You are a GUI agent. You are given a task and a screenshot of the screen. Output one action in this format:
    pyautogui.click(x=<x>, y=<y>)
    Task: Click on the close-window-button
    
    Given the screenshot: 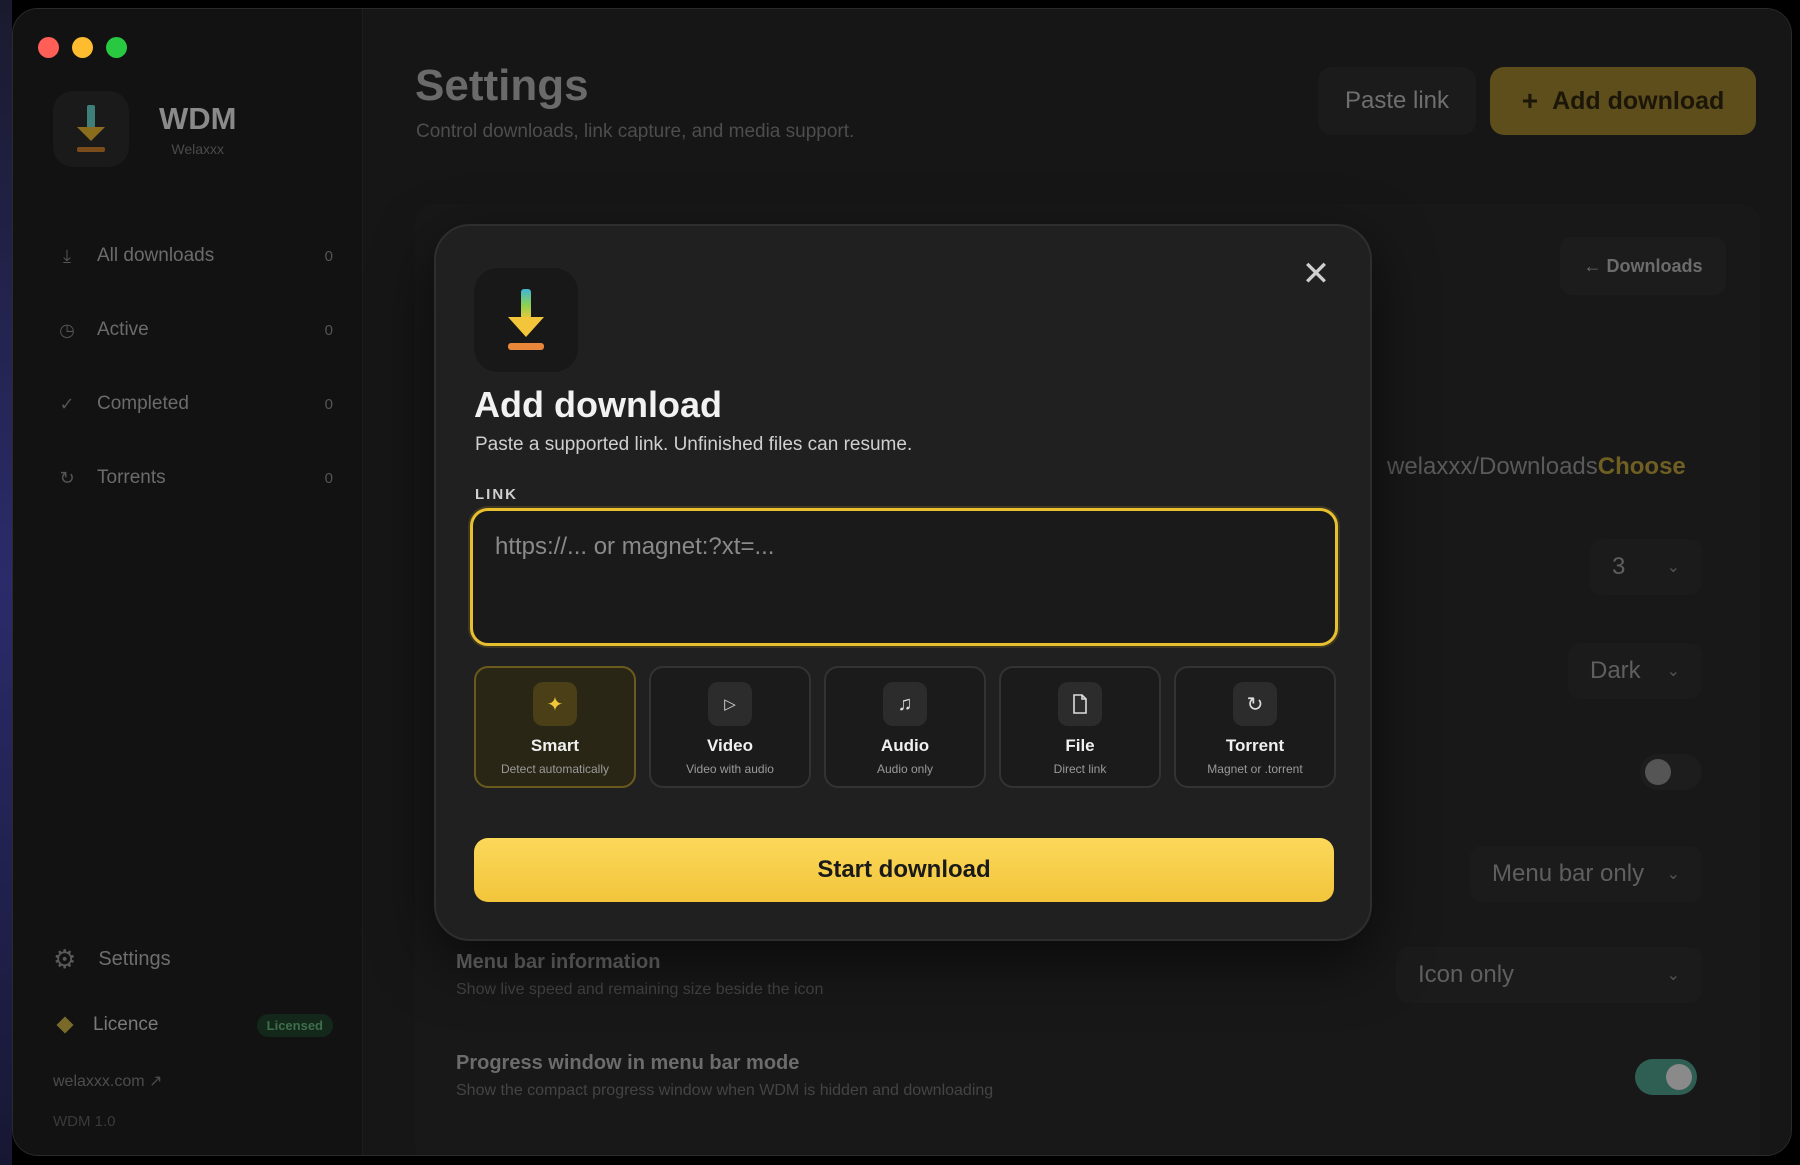 What is the action you would take?
    pyautogui.click(x=48, y=47)
    